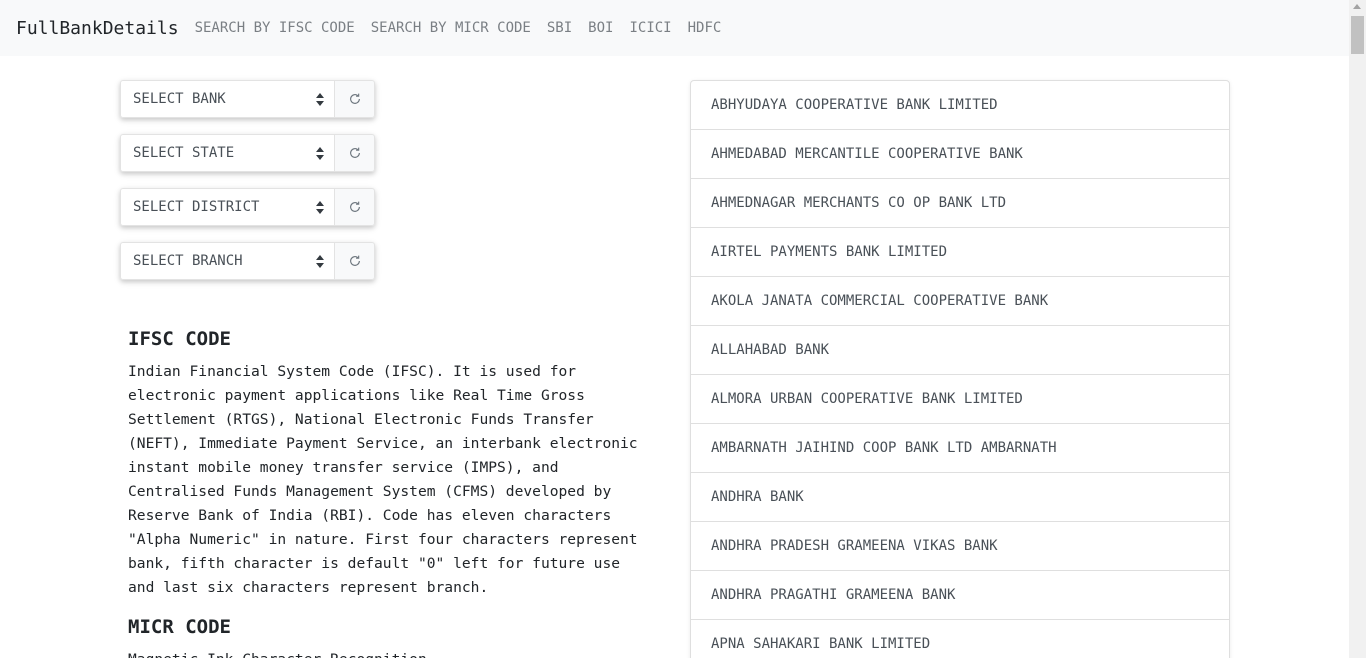 This screenshot has height=658, width=1366. What do you see at coordinates (650, 28) in the screenshot?
I see `nav-link-icici: ICICI` at bounding box center [650, 28].